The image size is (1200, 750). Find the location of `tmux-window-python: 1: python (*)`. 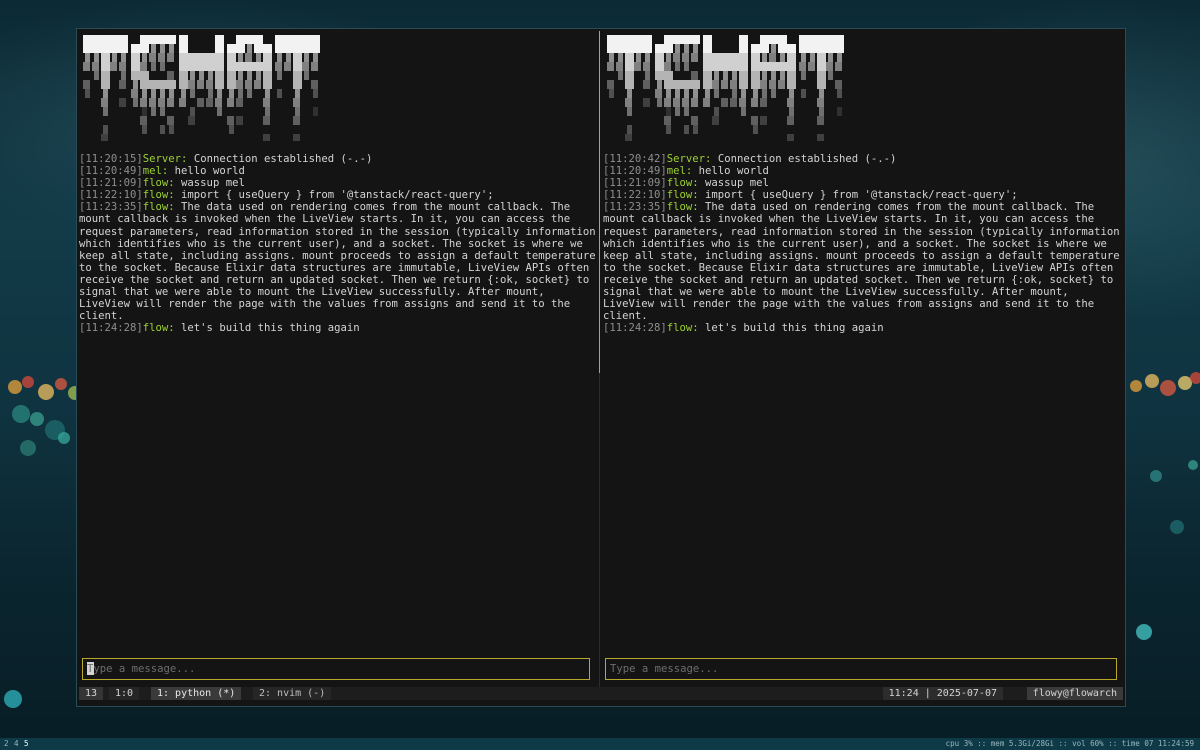

tmux-window-python: 1: python (*) is located at coordinates (196, 693).